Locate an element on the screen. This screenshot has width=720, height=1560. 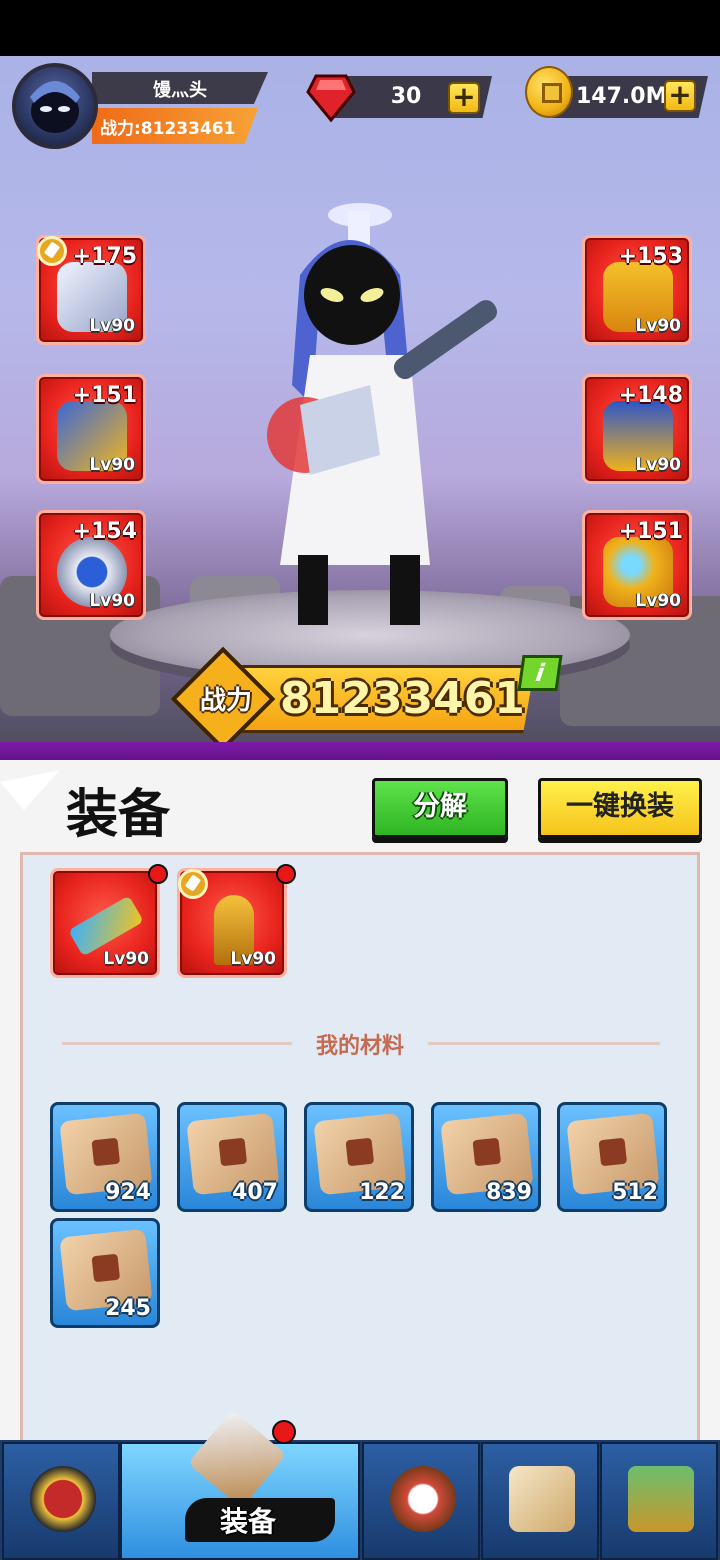
player-power: 战力:81233461 is located at coordinates (168, 129).